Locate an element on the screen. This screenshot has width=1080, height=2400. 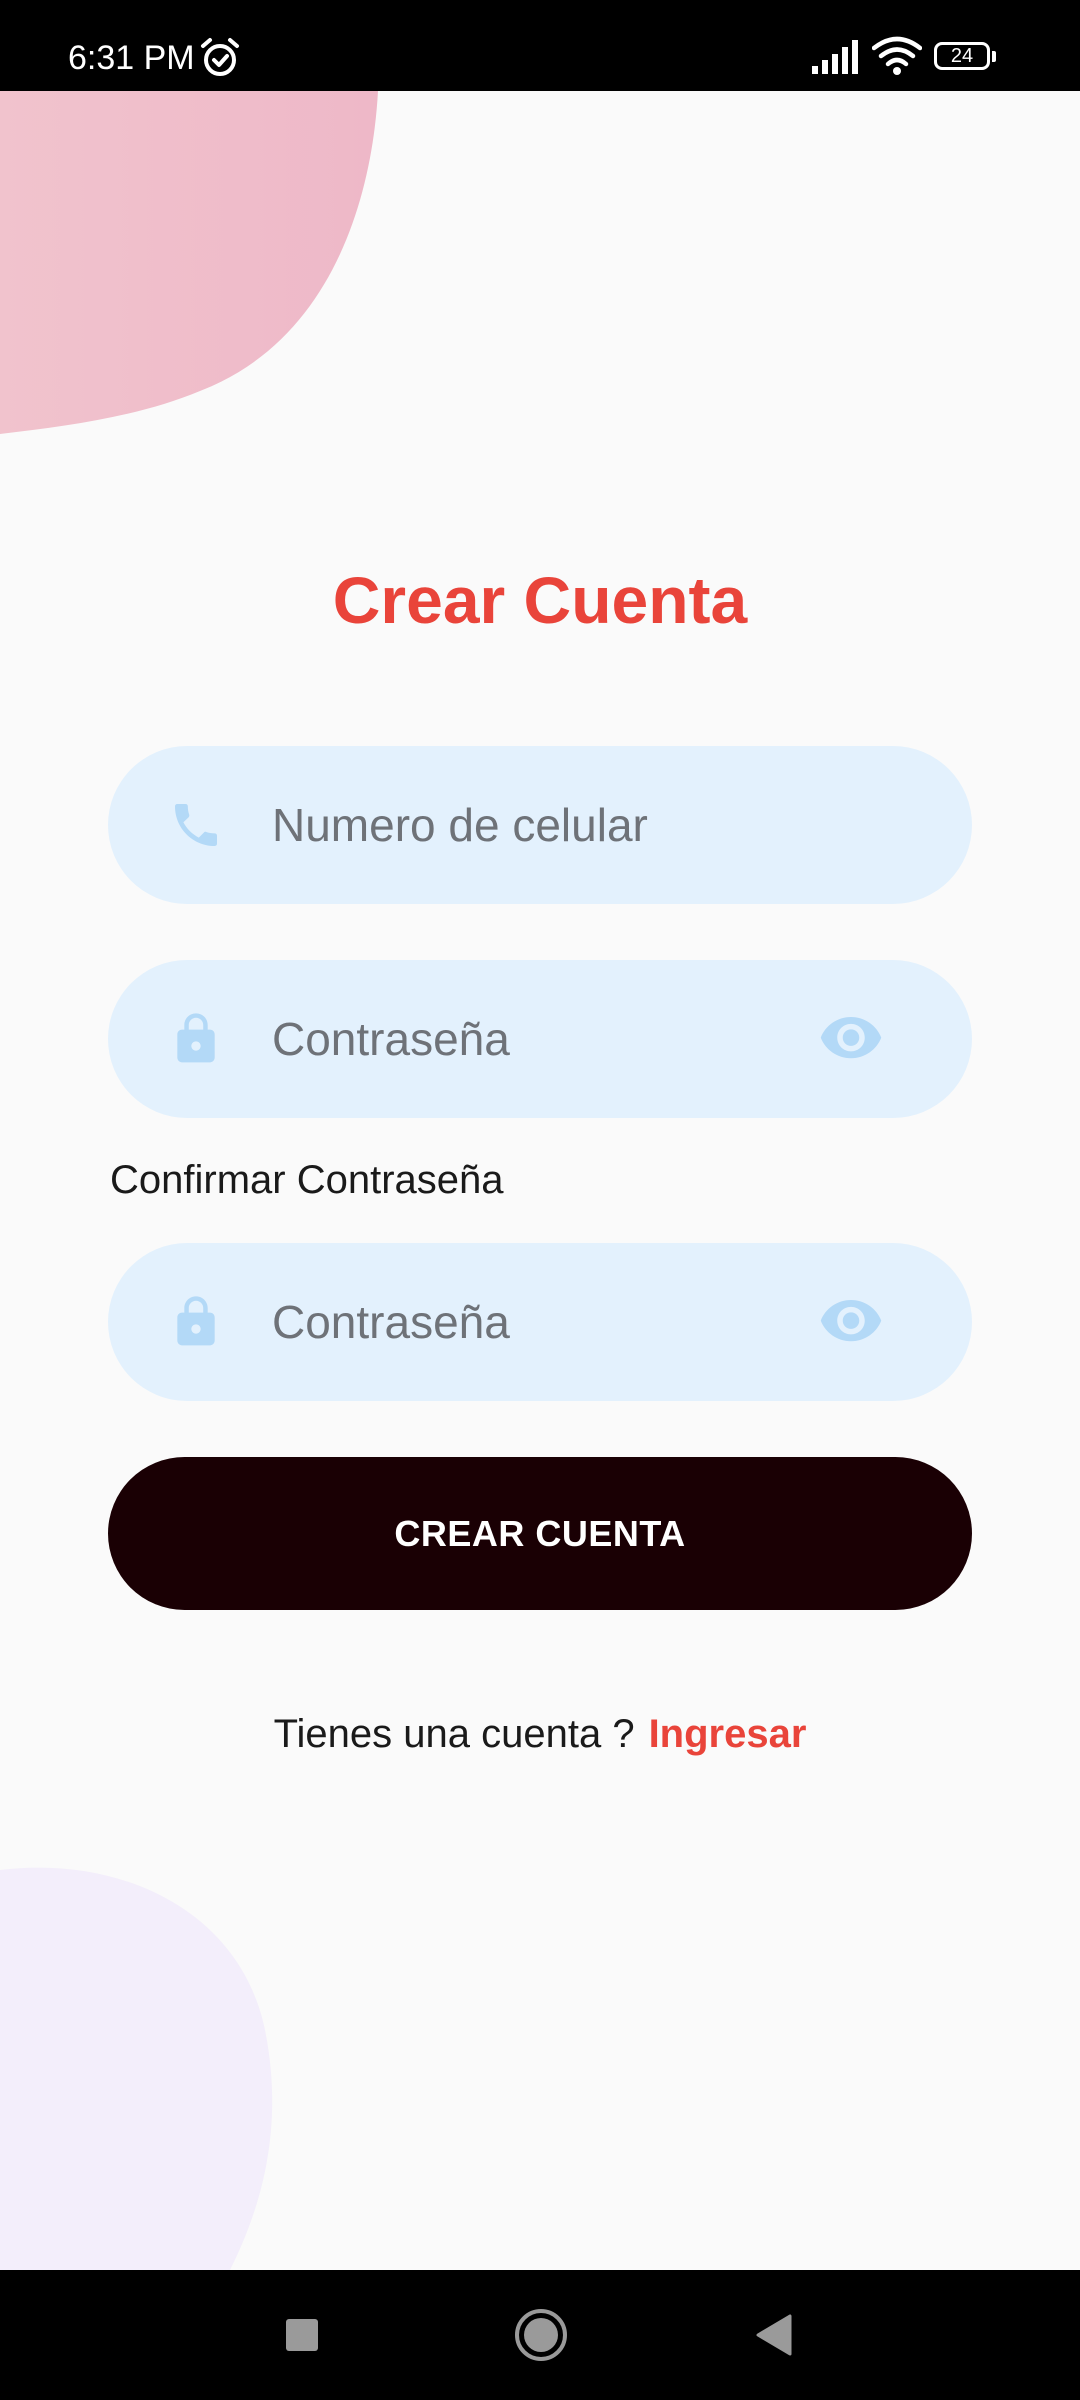
battery-icon: 24 is located at coordinates (965, 57).